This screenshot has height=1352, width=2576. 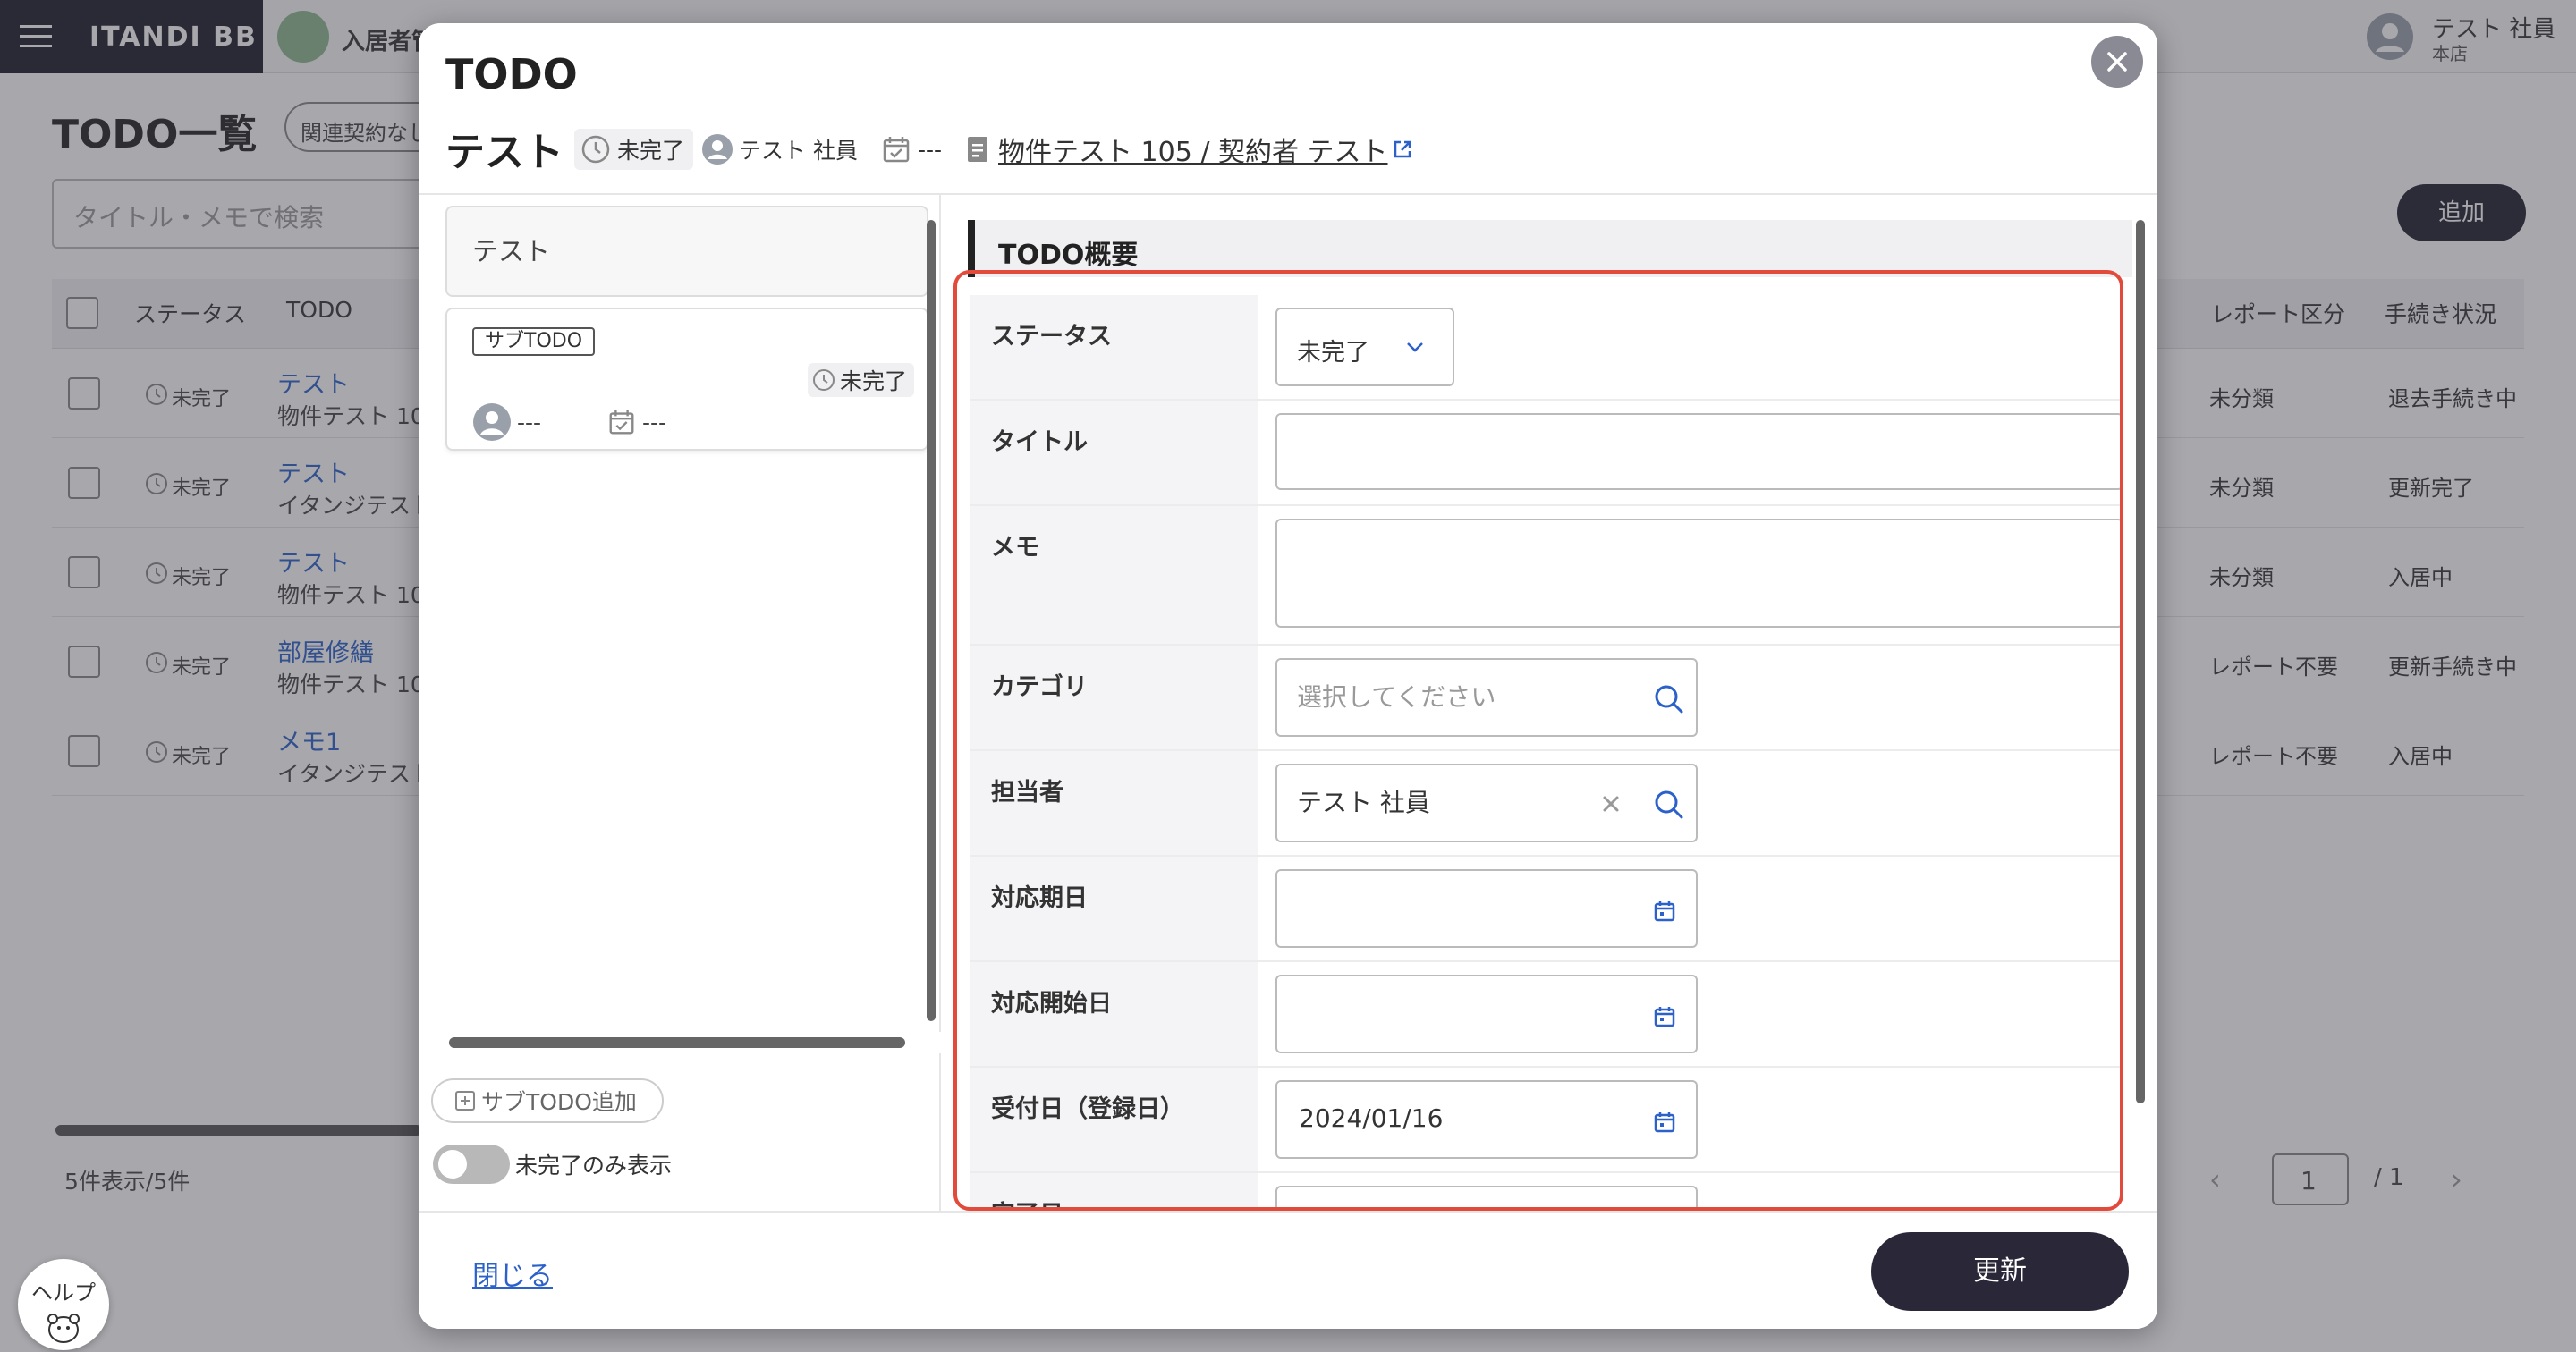 I want to click on todo-name: テスト, so click(x=504, y=152).